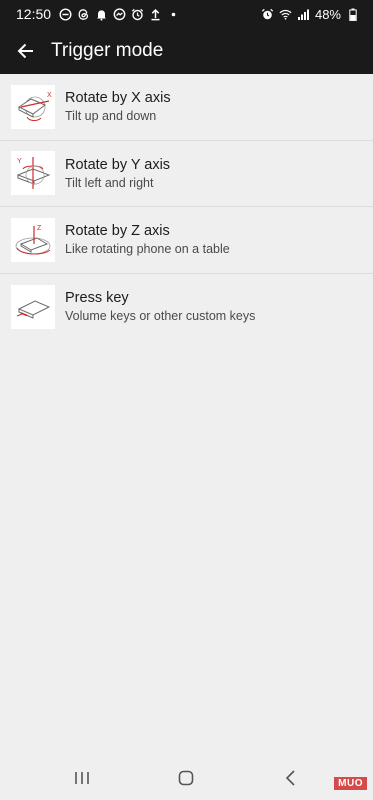  I want to click on svg-text: X, so click(49, 95).